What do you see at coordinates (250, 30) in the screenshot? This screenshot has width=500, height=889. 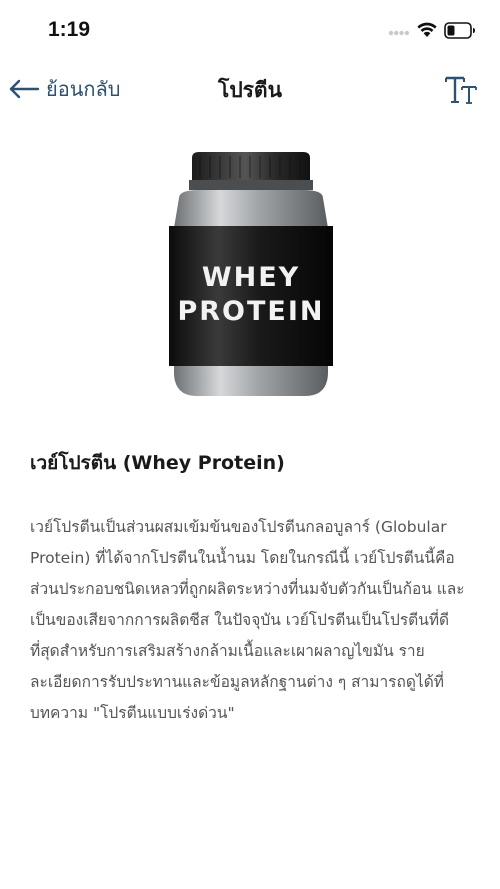 I see `status-bar: 1:19` at bounding box center [250, 30].